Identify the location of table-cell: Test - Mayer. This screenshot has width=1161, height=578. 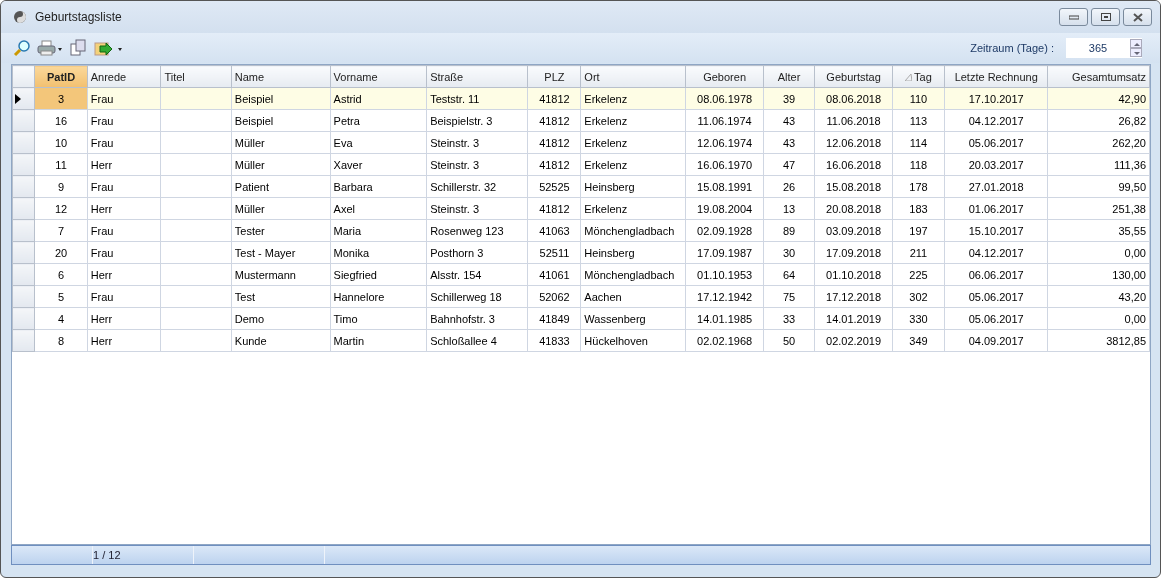
(281, 252).